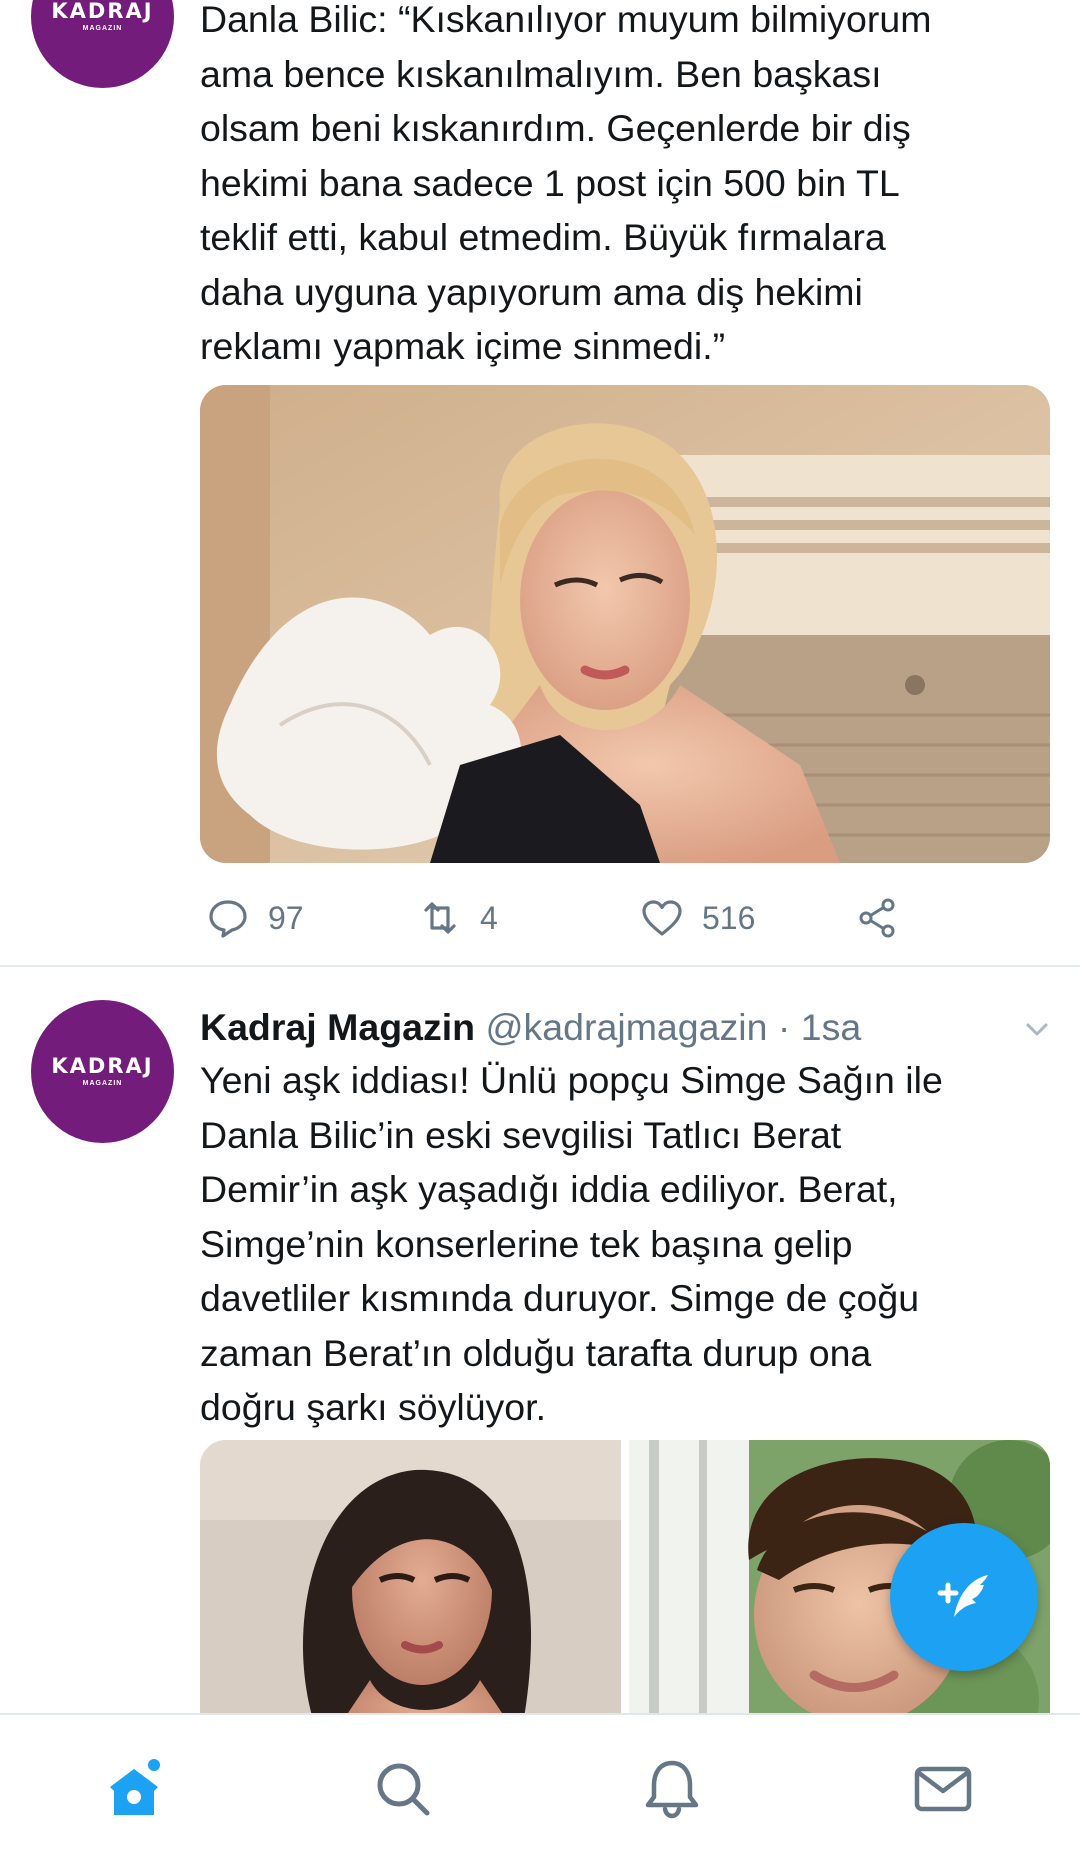 The height and width of the screenshot is (1862, 1080). What do you see at coordinates (489, 917) in the screenshot?
I see `retweet-count: 4` at bounding box center [489, 917].